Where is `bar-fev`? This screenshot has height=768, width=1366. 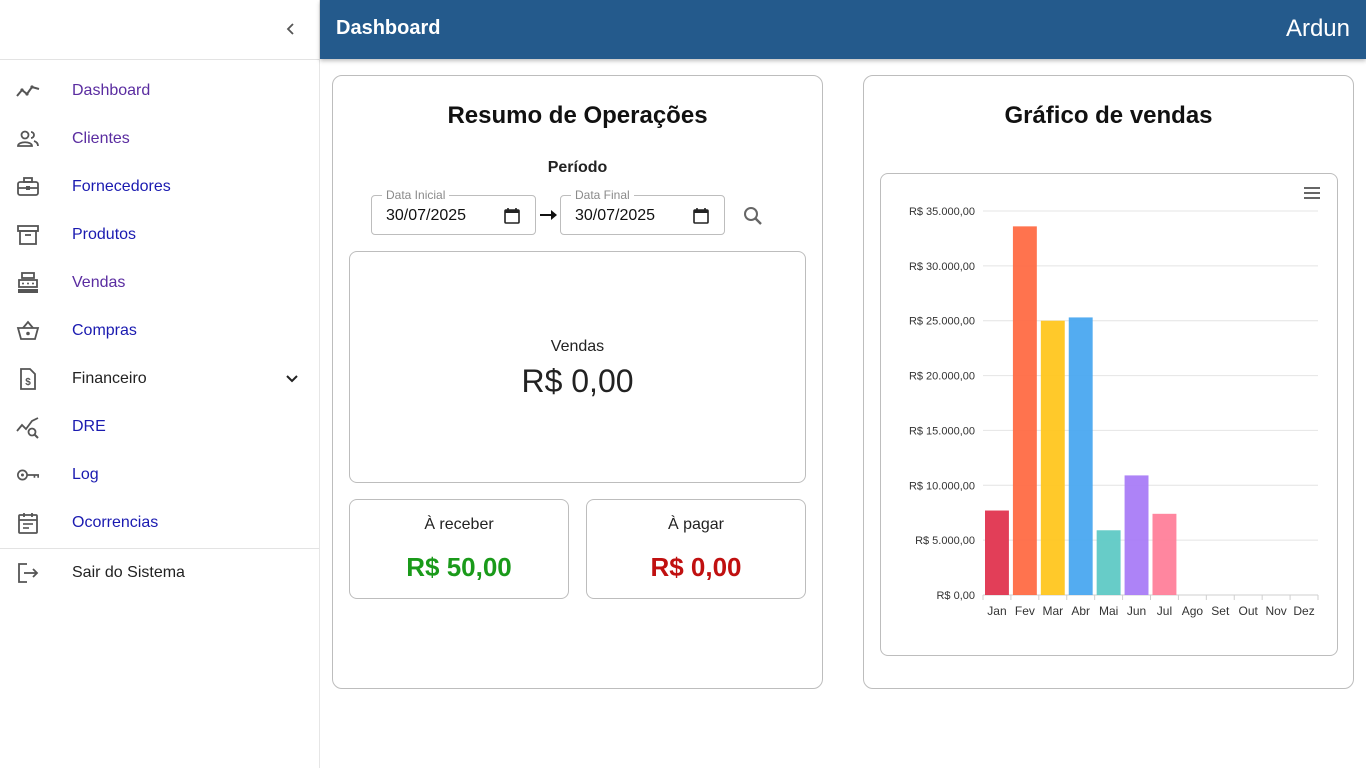 bar-fev is located at coordinates (1024, 411).